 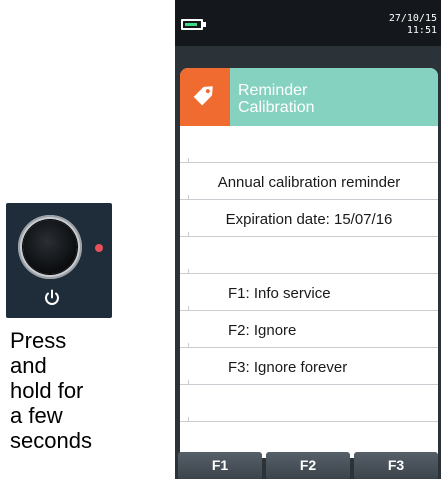 I want to click on reminder-header: Reminder Calibration, so click(x=309, y=97).